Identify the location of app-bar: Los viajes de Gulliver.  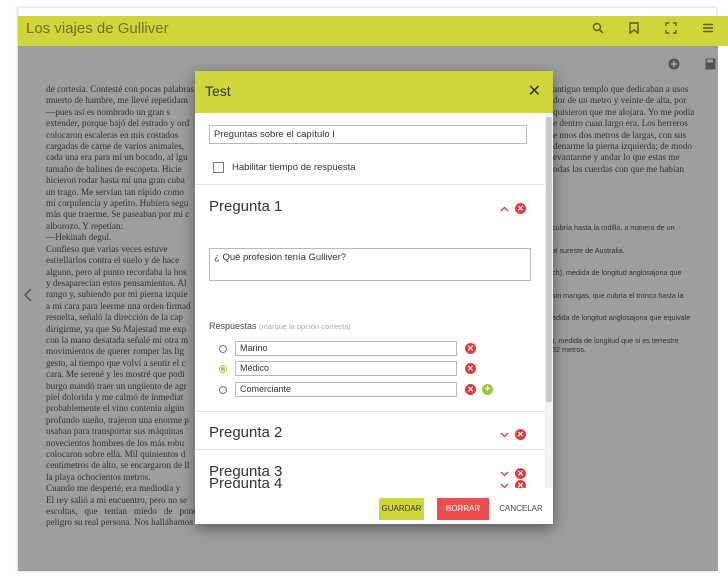
(373, 31).